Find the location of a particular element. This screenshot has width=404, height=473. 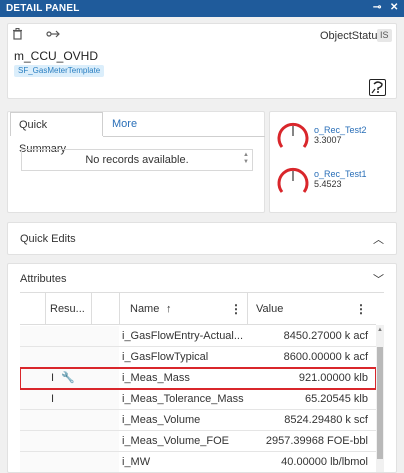

gauge-name: o_Rec_Test1 is located at coordinates (340, 174).